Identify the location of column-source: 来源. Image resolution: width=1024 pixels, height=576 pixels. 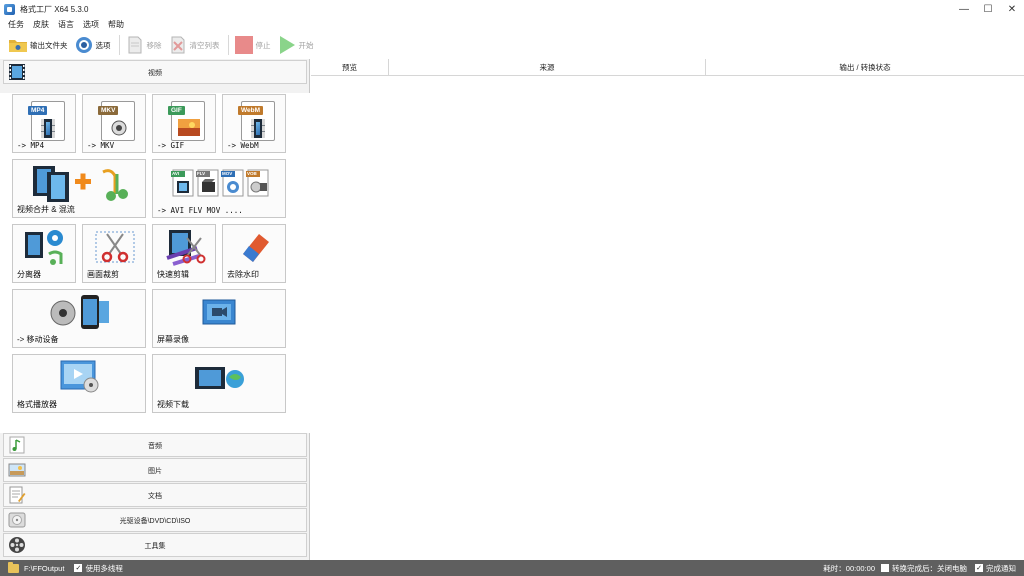
(547, 67).